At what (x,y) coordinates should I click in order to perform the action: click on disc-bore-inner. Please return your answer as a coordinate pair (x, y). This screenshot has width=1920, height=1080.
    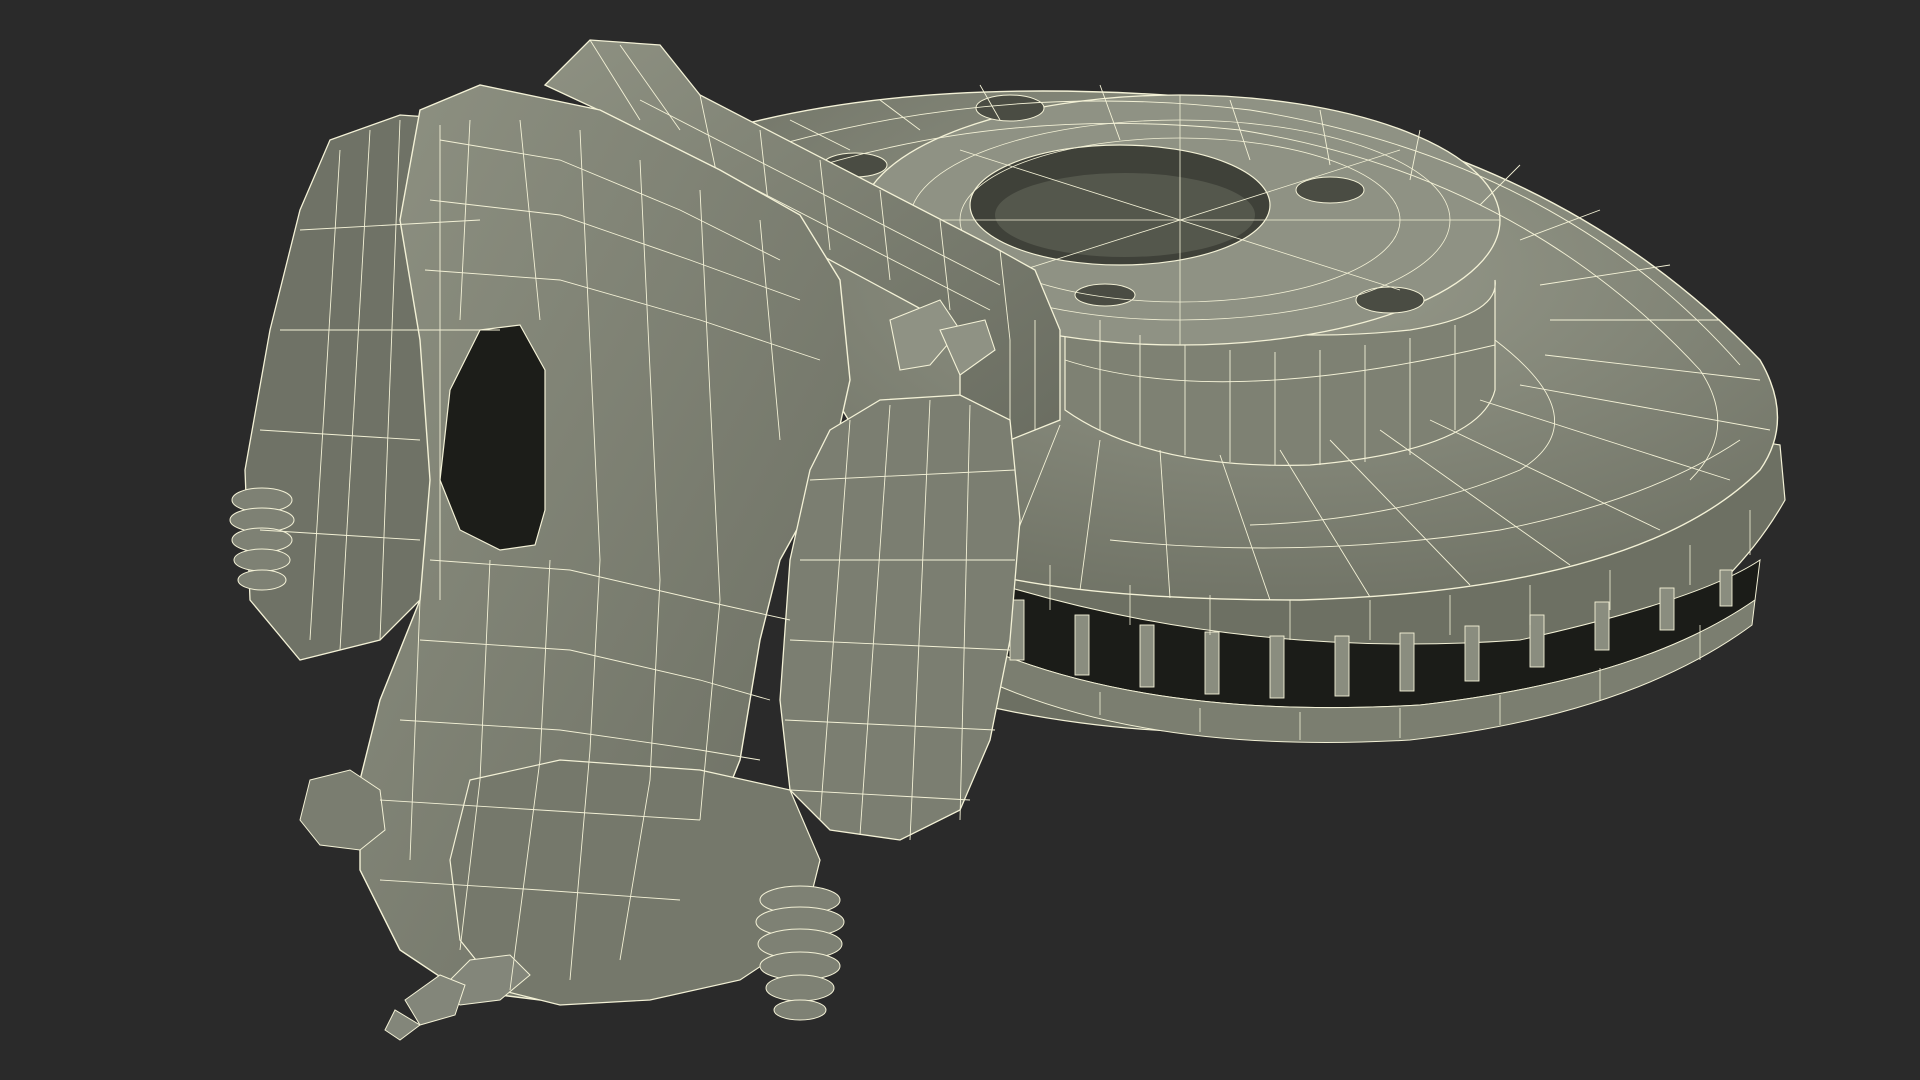
    Looking at the image, I should click on (1125, 215).